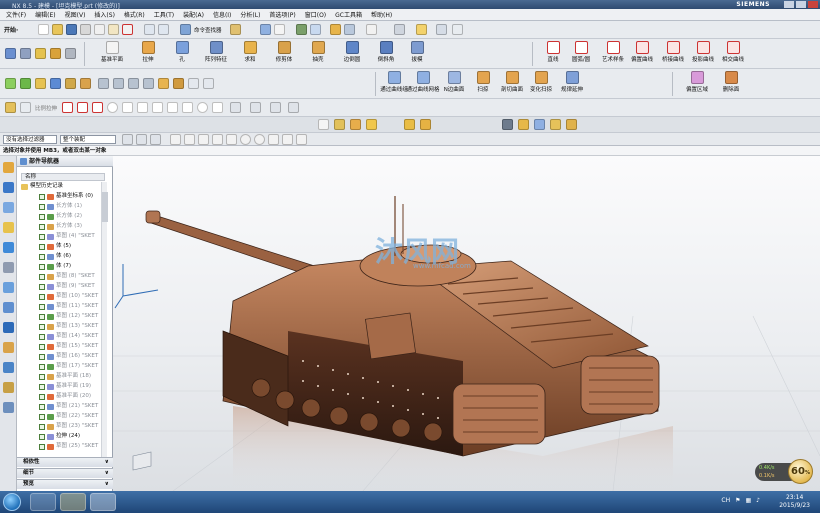 This screenshot has width=820, height=513. What do you see at coordinates (352, 52) in the screenshot?
I see `edge-blend-button: 边倒圆` at bounding box center [352, 52].